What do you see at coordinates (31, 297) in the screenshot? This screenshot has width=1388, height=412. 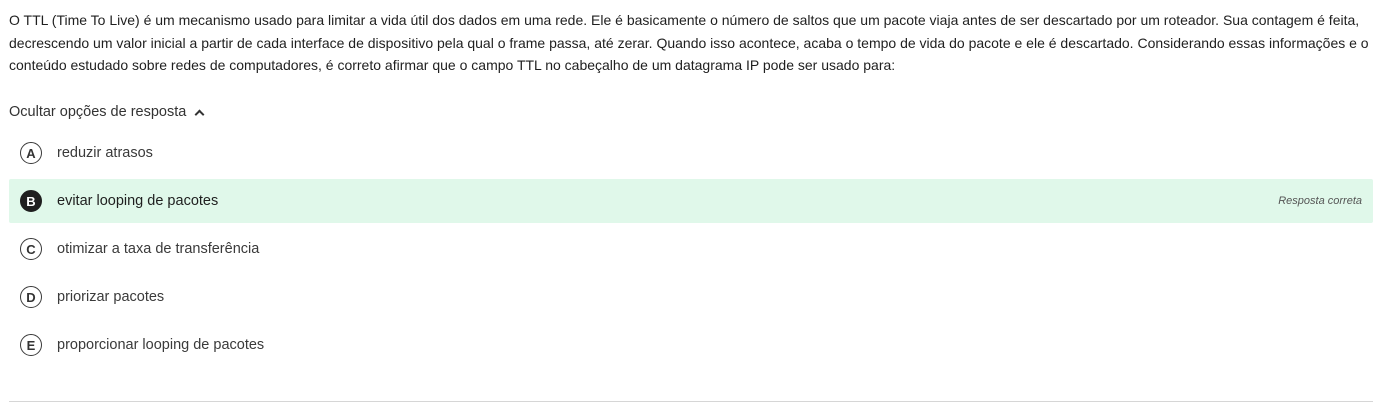 I see `option-letter-d: D` at bounding box center [31, 297].